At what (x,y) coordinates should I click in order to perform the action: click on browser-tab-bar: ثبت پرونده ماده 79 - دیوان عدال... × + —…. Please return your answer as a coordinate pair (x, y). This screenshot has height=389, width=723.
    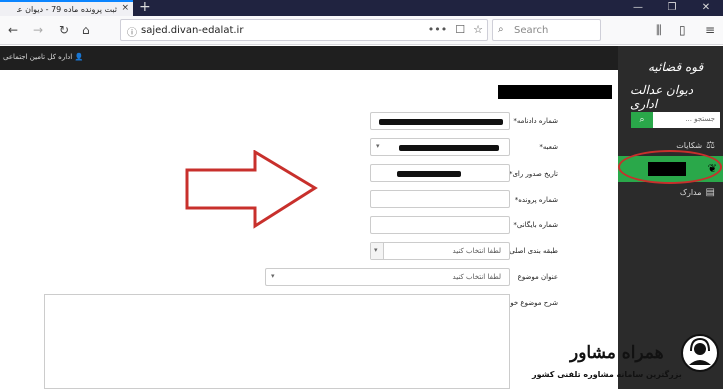
    Looking at the image, I should click on (361, 8).